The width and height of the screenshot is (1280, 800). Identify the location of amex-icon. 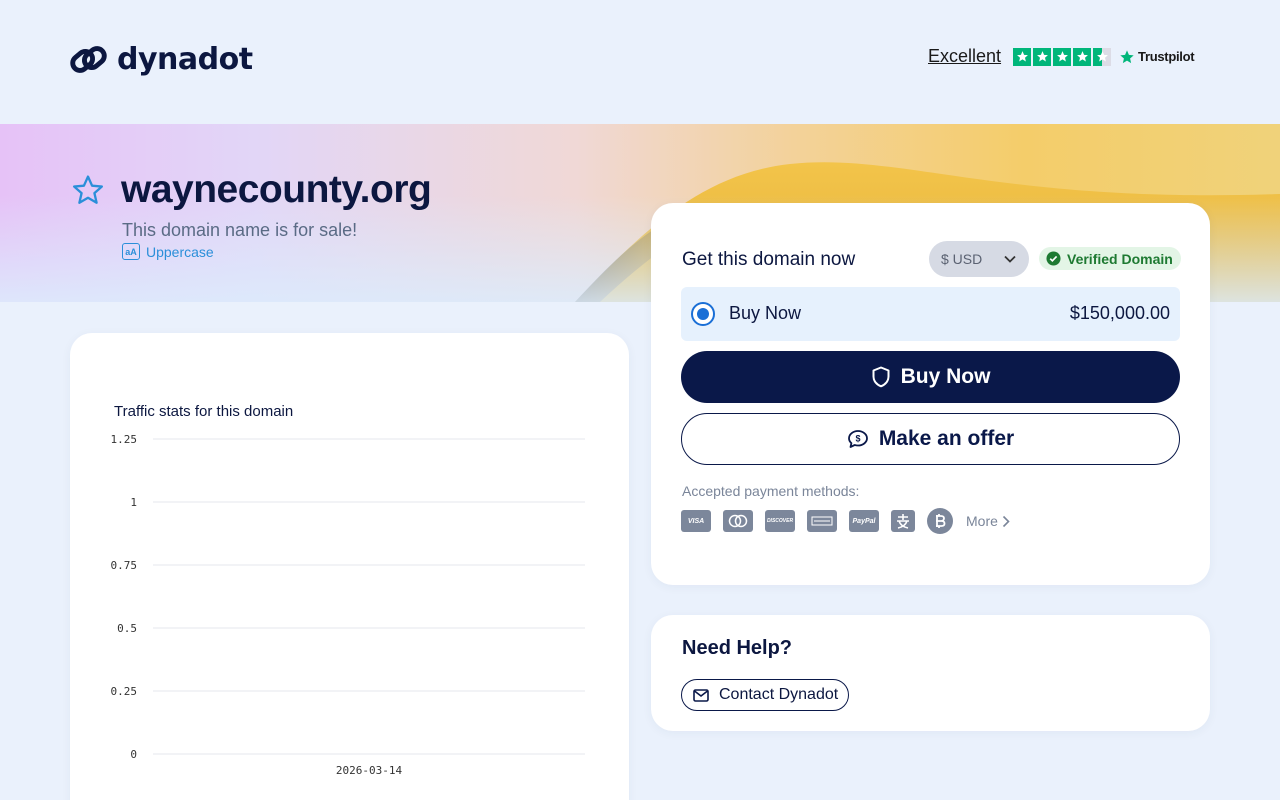
(822, 521).